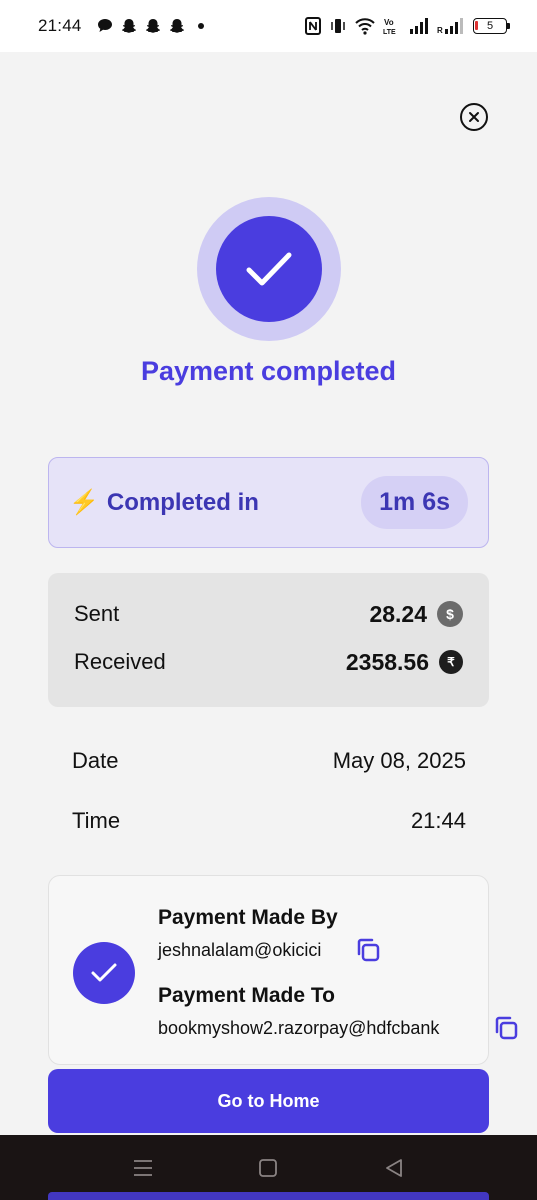 This screenshot has height=1200, width=537. Describe the element at coordinates (60, 25) in the screenshot. I see `status-time: 21:44` at that location.